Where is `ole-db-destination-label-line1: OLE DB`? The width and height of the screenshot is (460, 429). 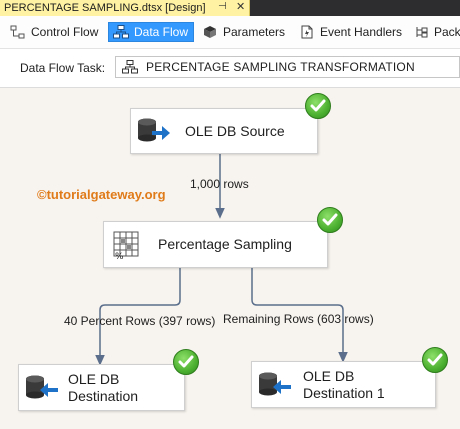
ole-db-destination-label-line1: OLE DB is located at coordinates (94, 378).